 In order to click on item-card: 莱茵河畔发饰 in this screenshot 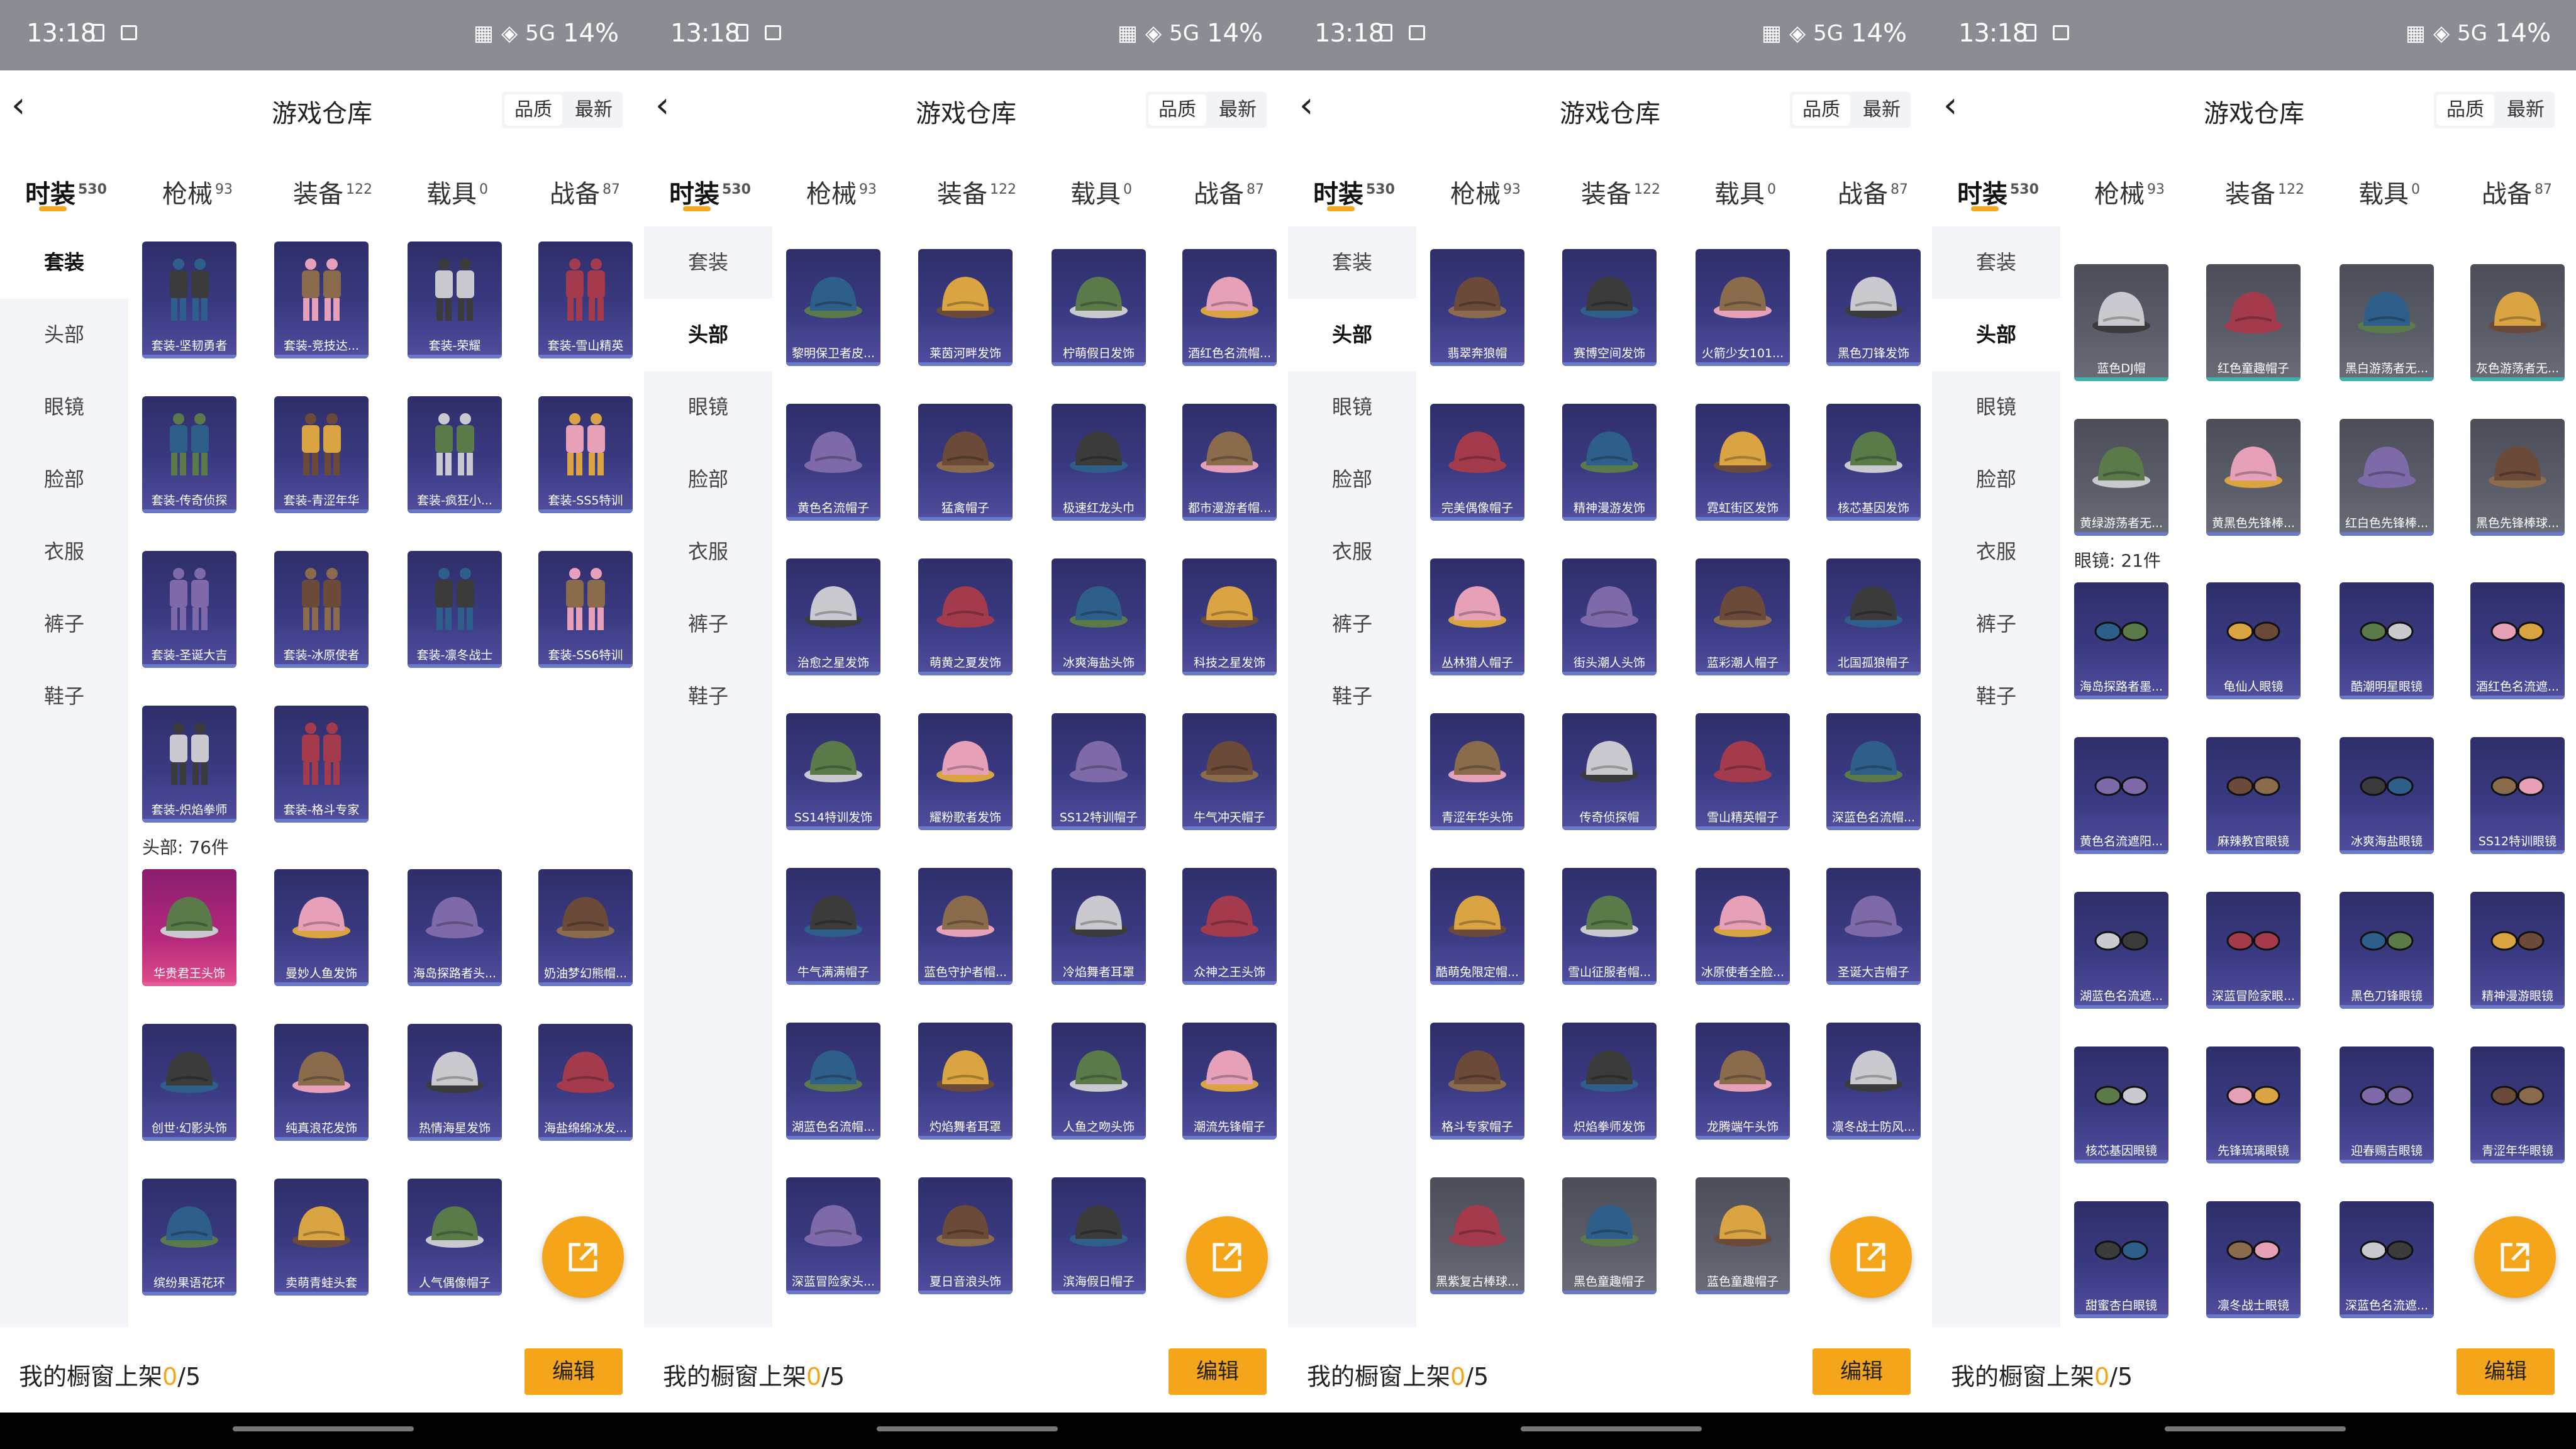, I will do `click(965, 307)`.